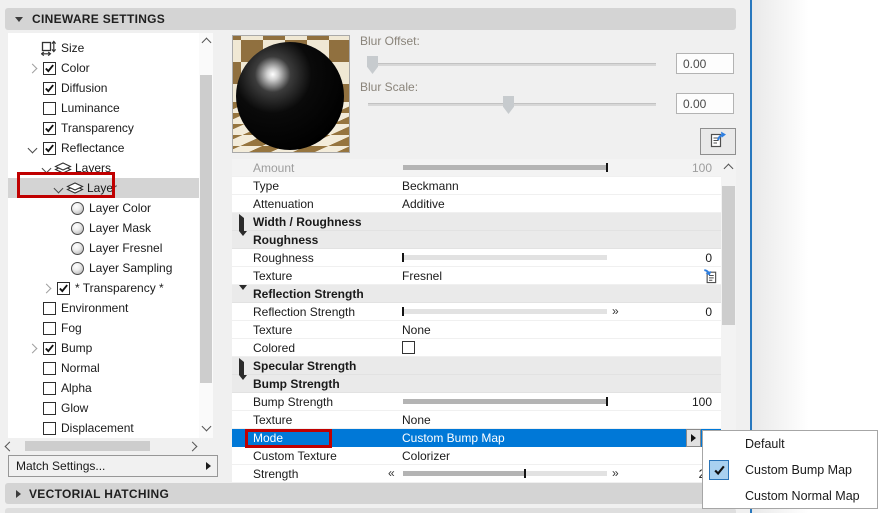 The image size is (878, 513). What do you see at coordinates (103, 68) in the screenshot?
I see `tree-item-color: Color` at bounding box center [103, 68].